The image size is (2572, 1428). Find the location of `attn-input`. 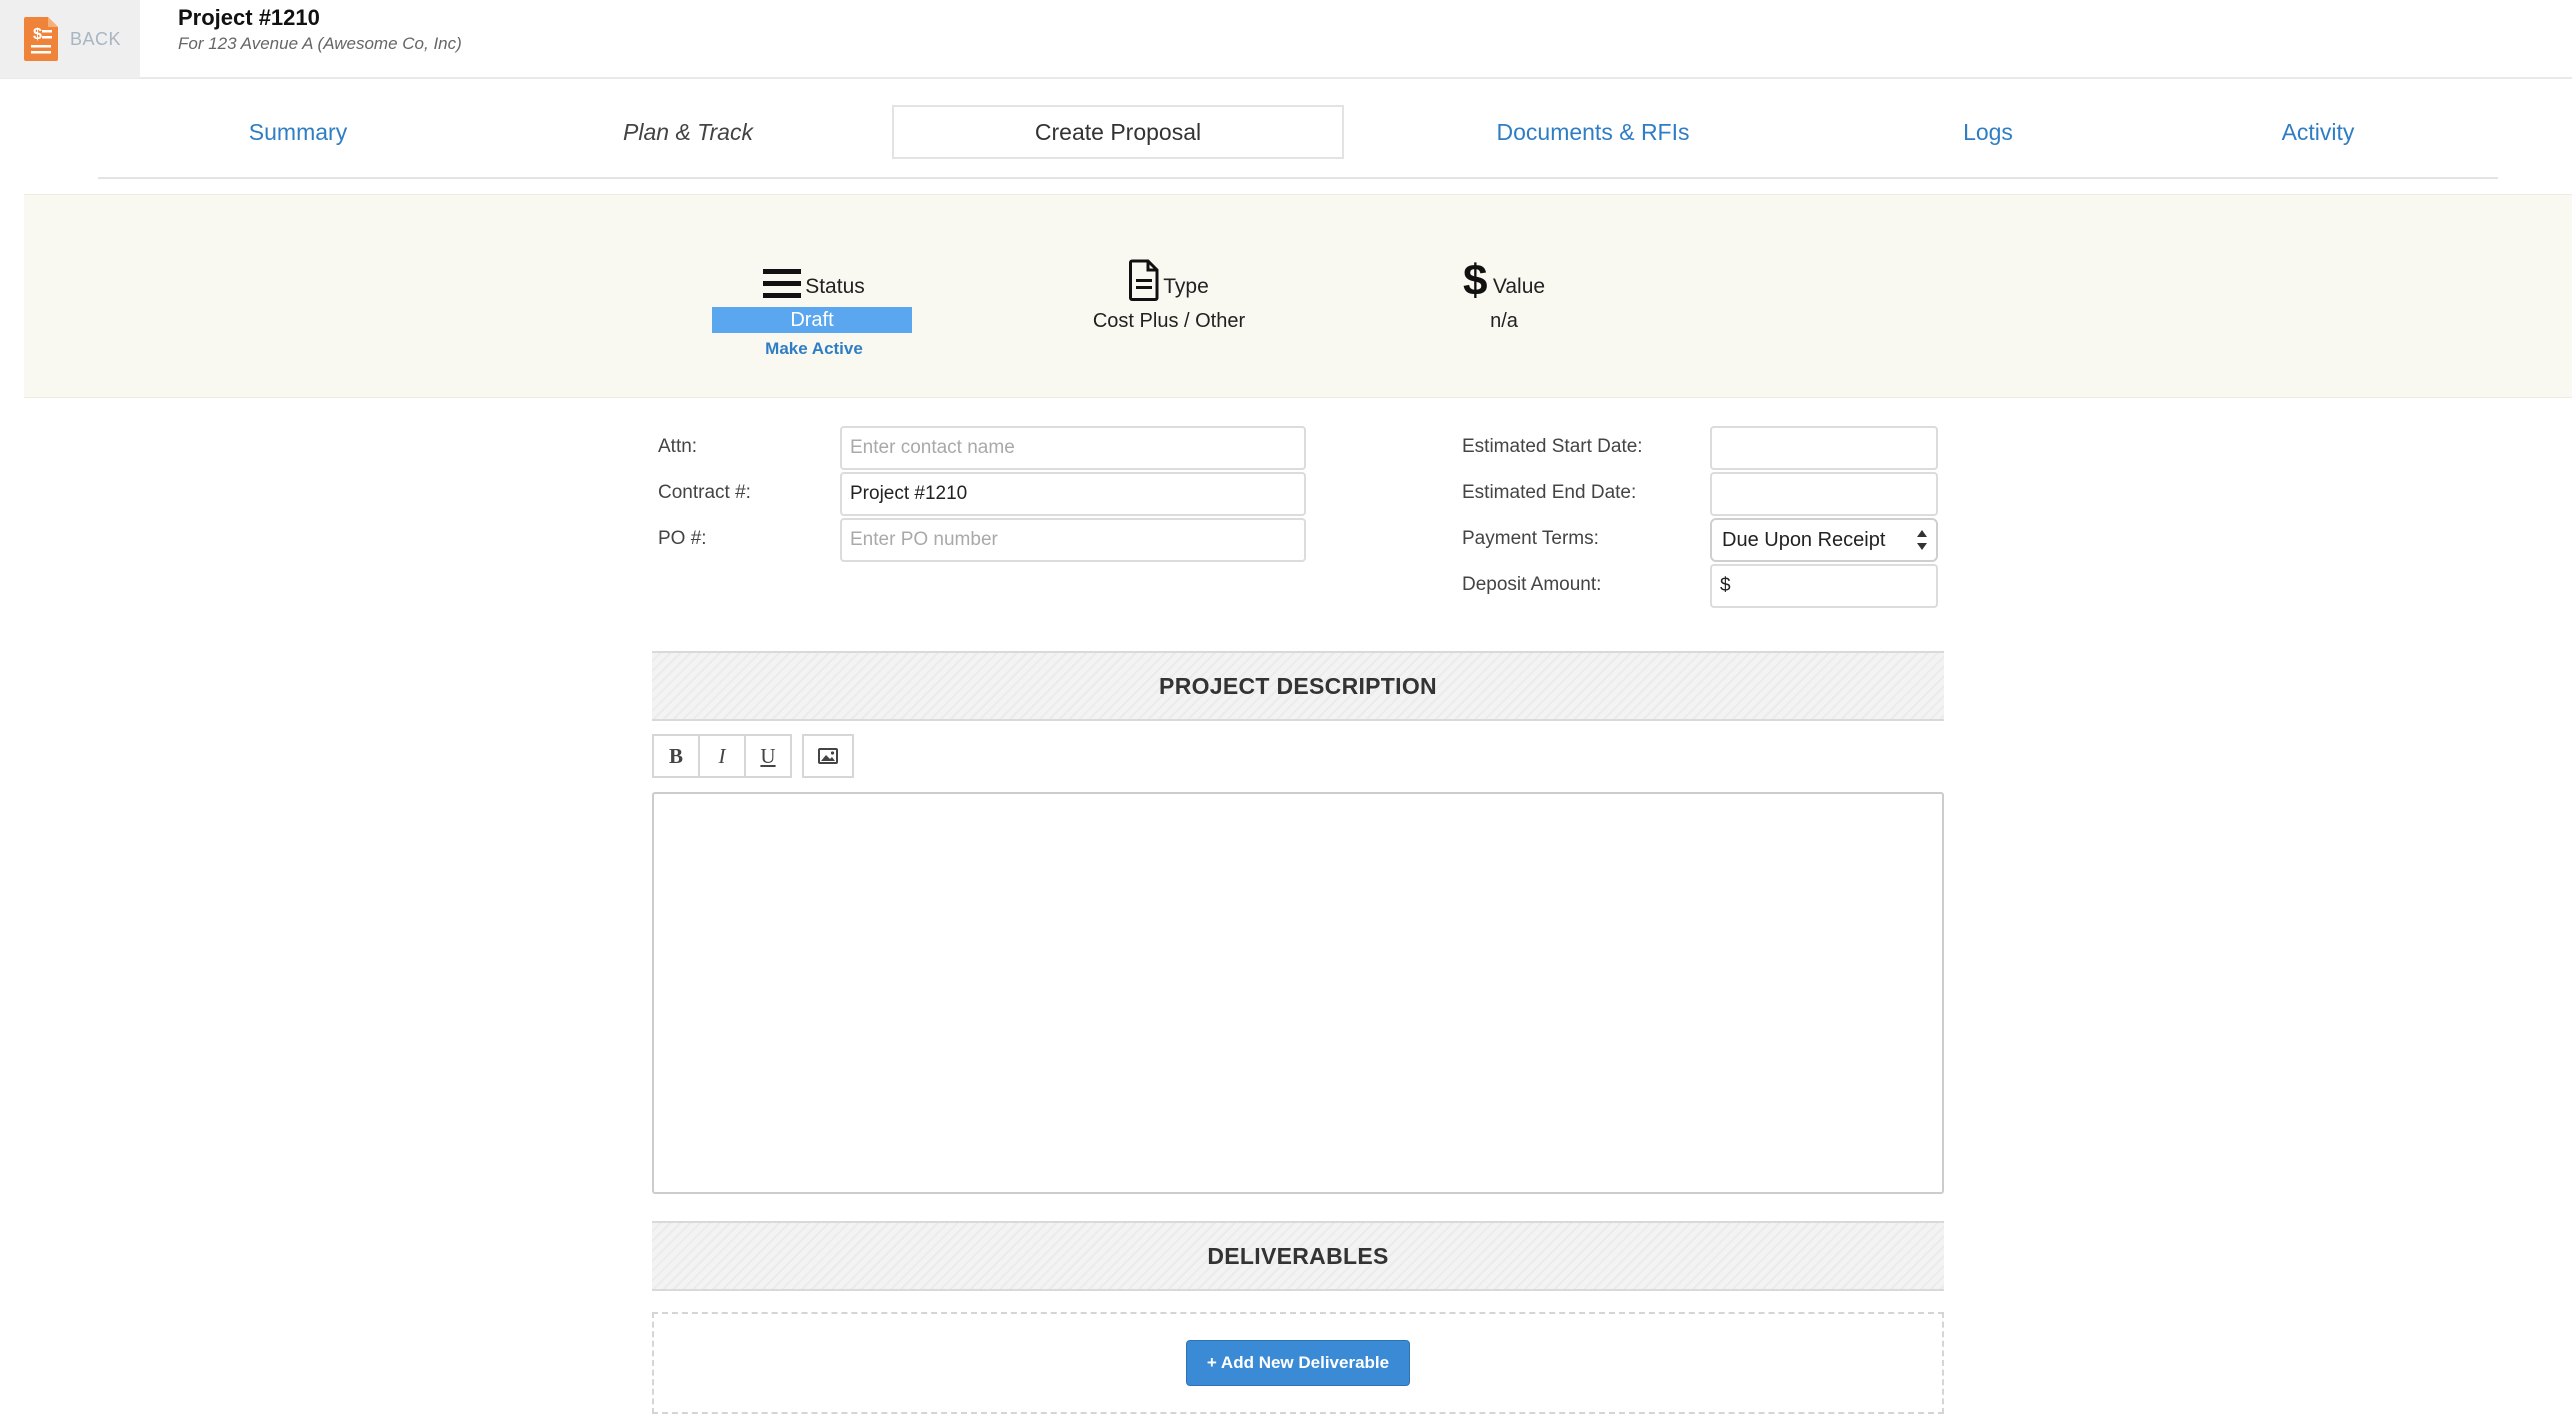

attn-input is located at coordinates (1073, 448).